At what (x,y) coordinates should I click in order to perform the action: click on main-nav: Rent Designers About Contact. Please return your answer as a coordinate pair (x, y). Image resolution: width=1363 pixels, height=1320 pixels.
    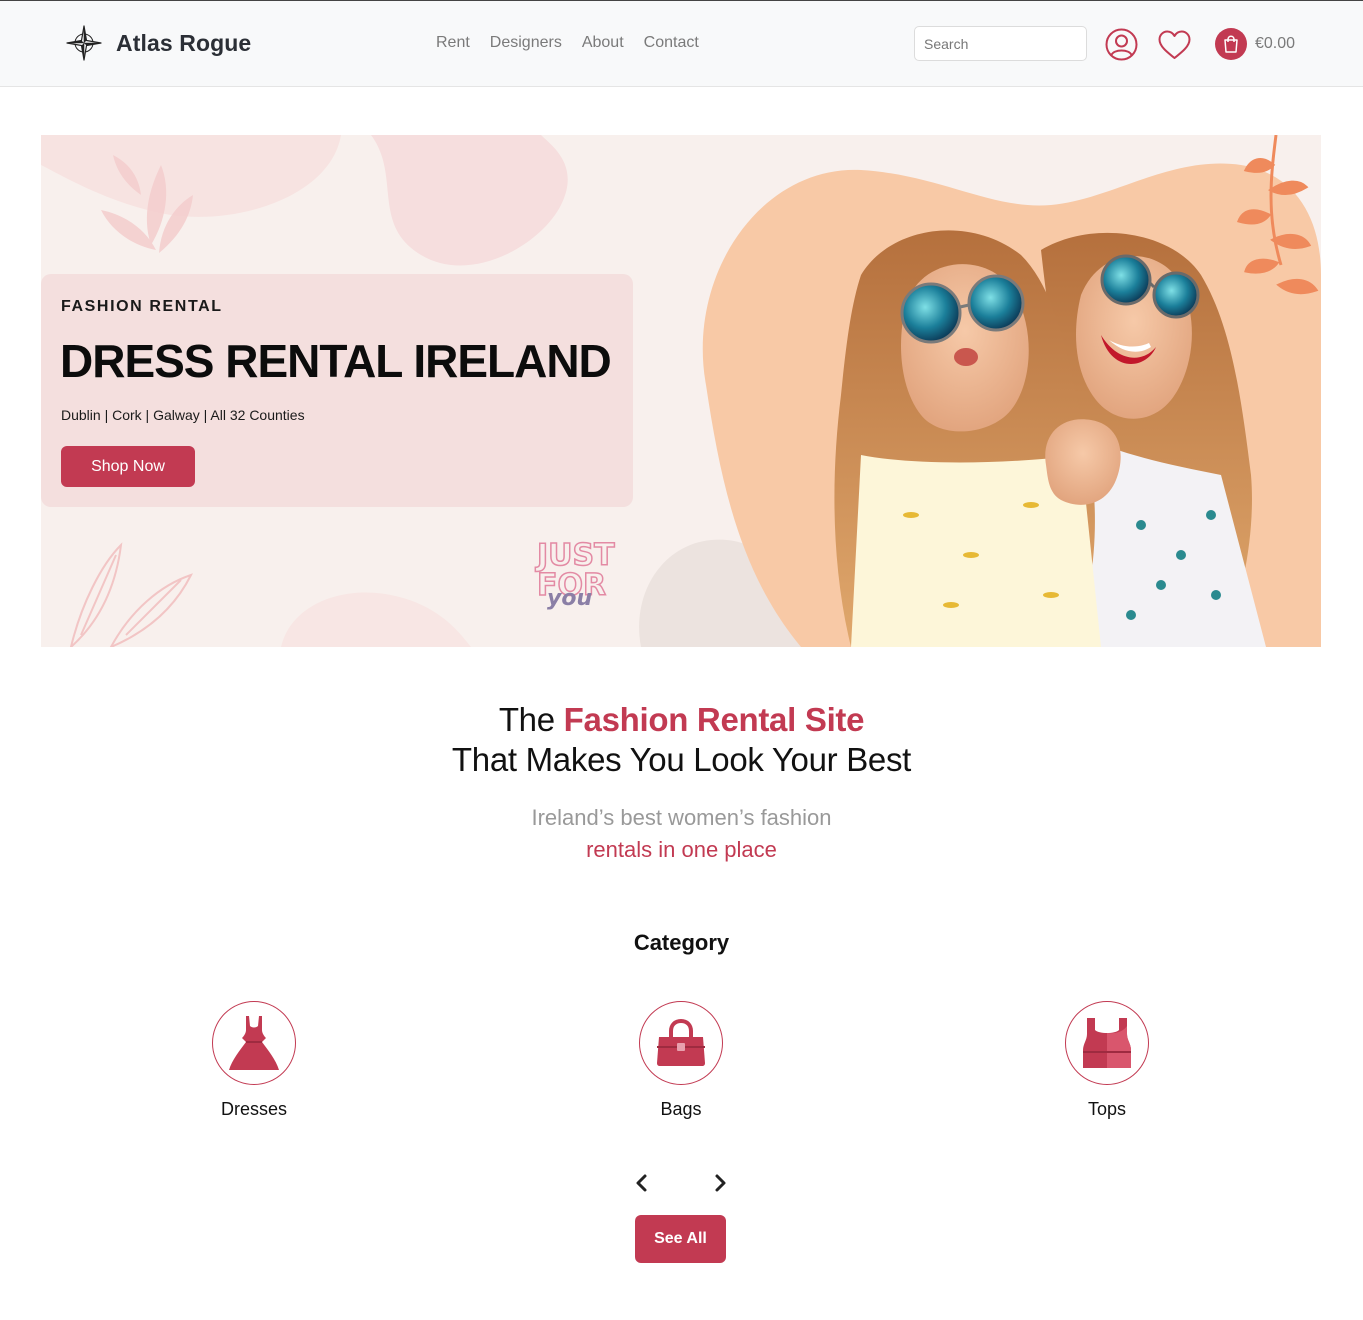
    Looking at the image, I should click on (577, 43).